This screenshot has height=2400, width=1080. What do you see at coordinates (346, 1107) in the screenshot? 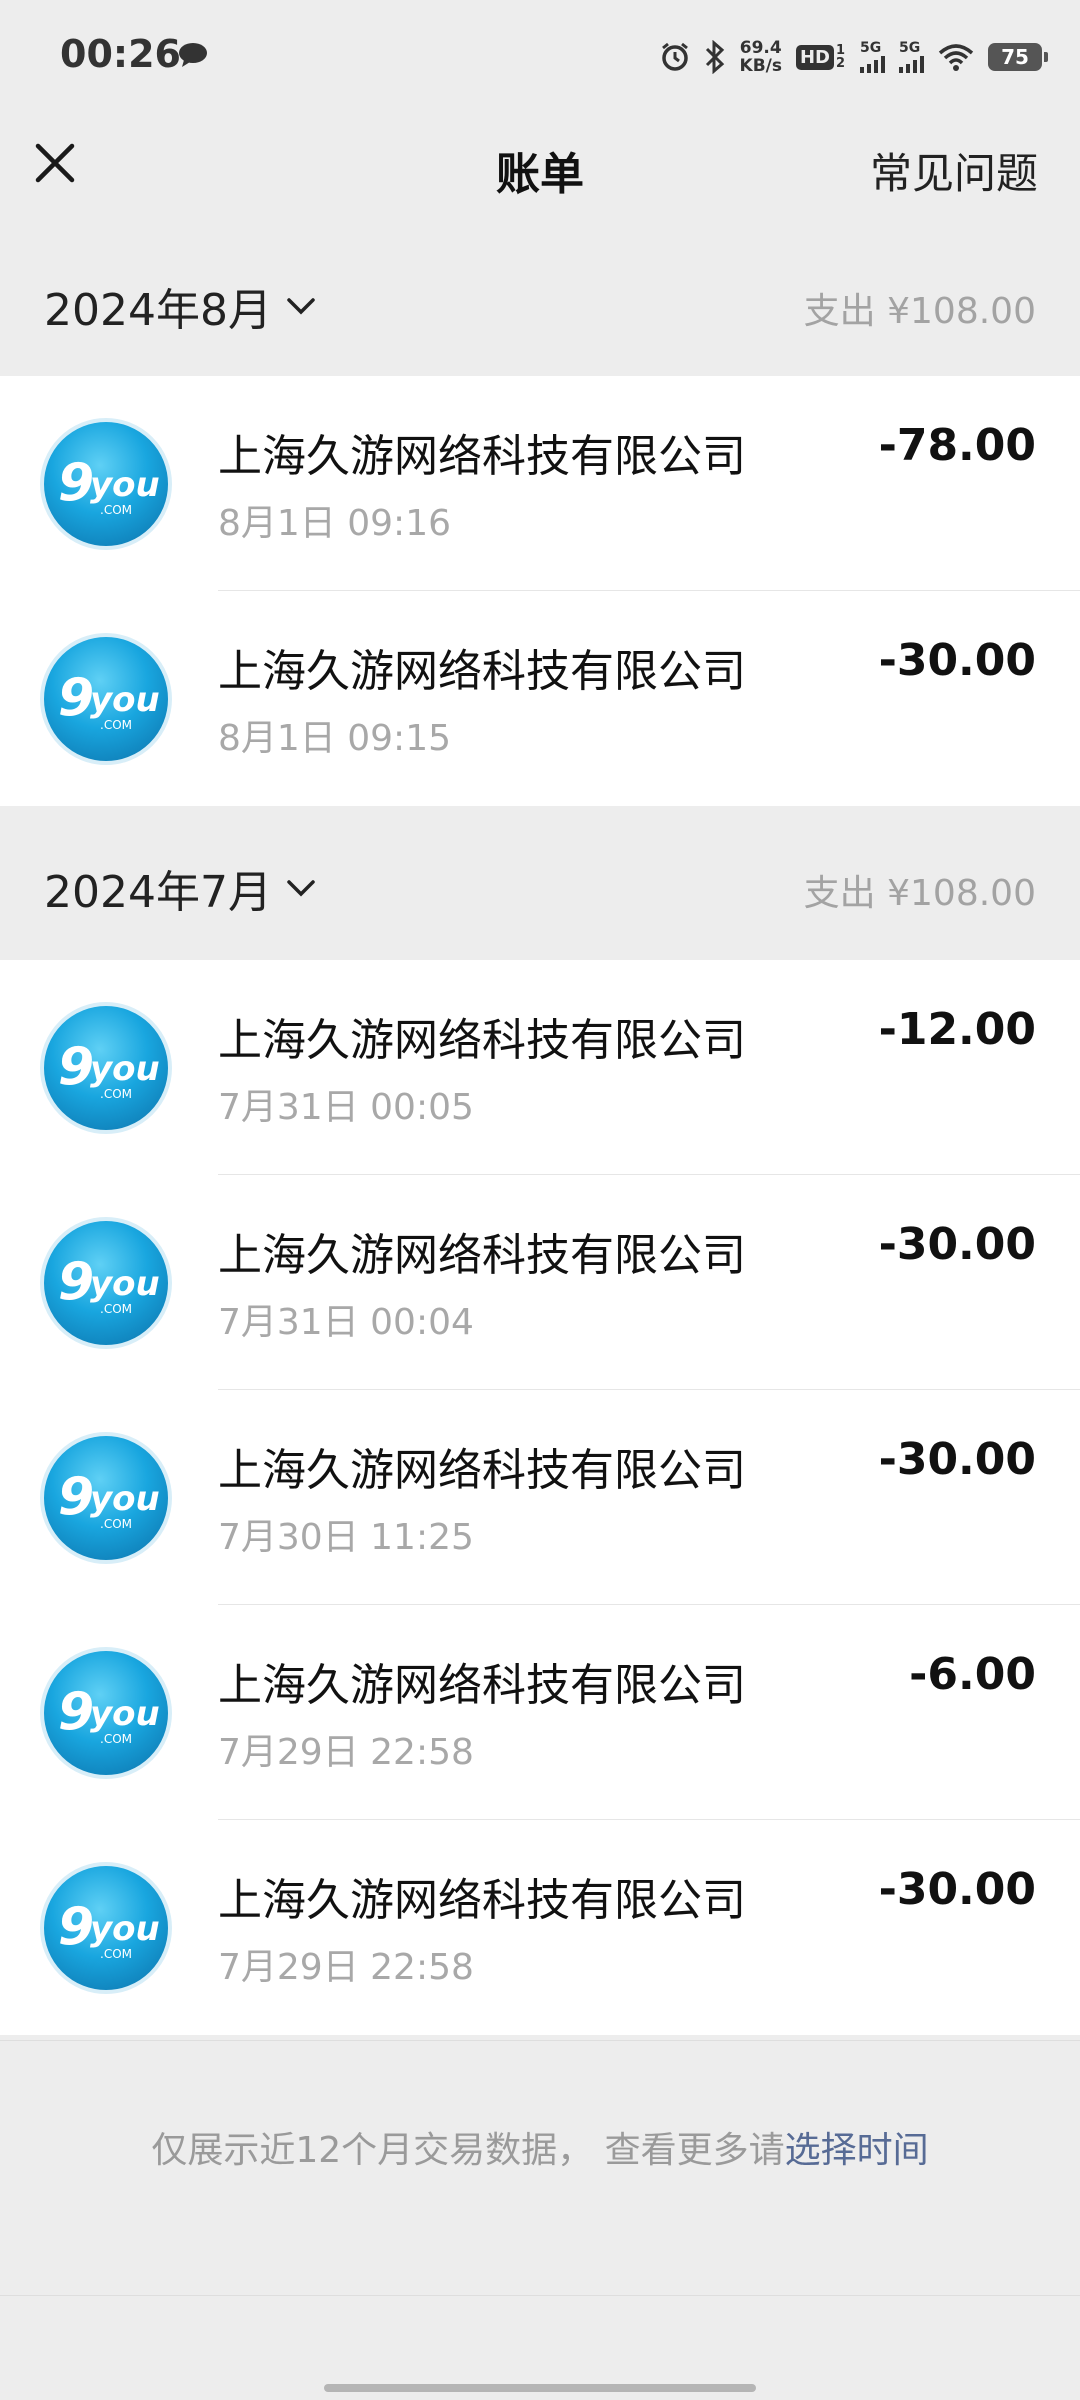
I see `transaction-time: 7月31日 00:05` at bounding box center [346, 1107].